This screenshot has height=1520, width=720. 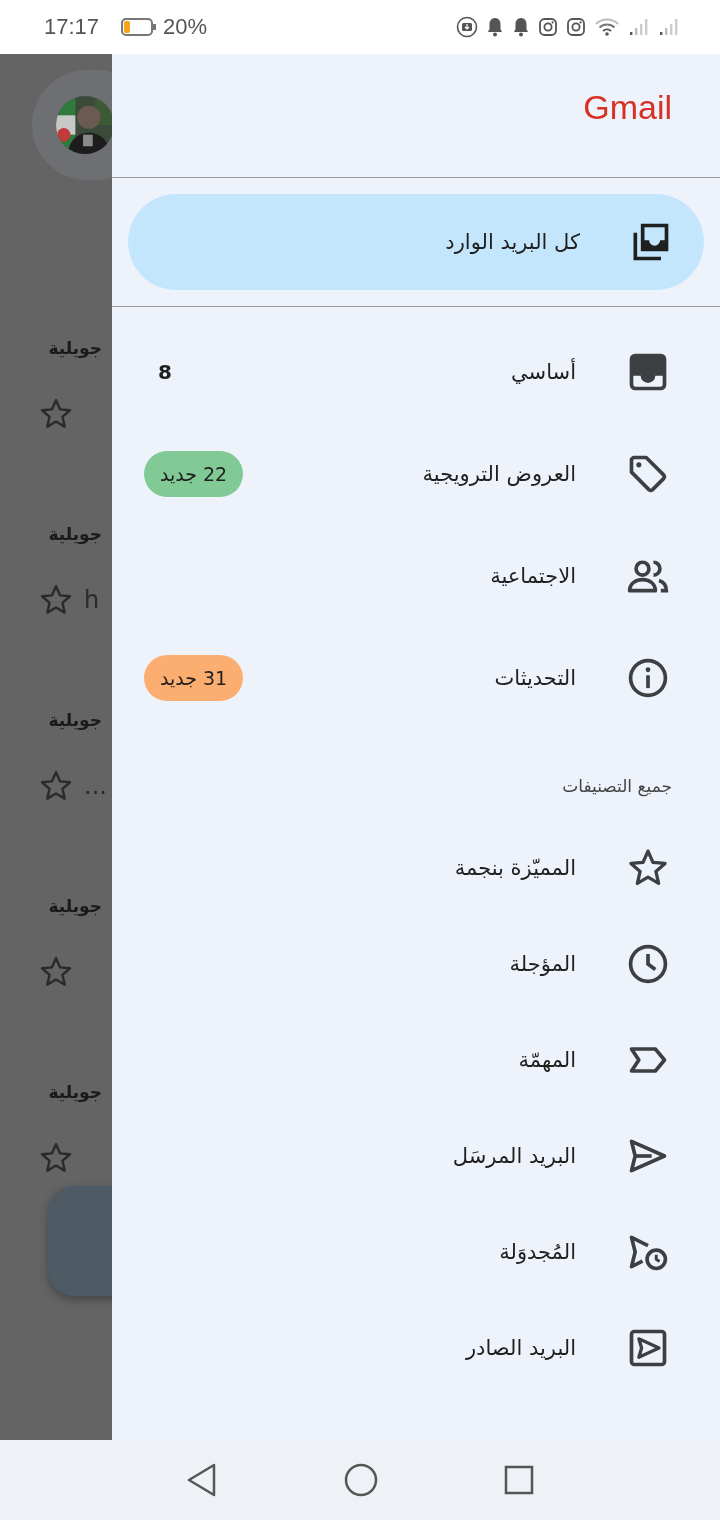 What do you see at coordinates (72, 27) in the screenshot?
I see `status-time: 17:17` at bounding box center [72, 27].